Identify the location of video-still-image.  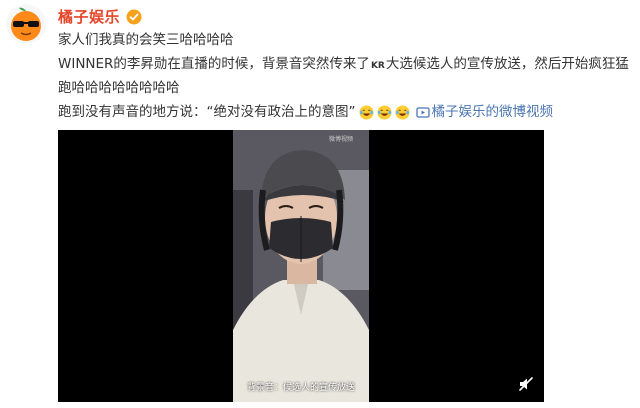
(301, 266).